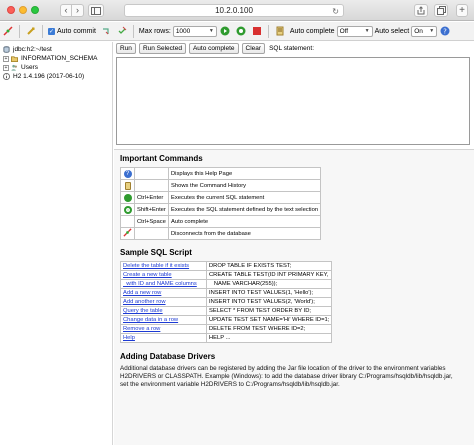  What do you see at coordinates (441, 10) in the screenshot?
I see `tab-overview-icon` at bounding box center [441, 10].